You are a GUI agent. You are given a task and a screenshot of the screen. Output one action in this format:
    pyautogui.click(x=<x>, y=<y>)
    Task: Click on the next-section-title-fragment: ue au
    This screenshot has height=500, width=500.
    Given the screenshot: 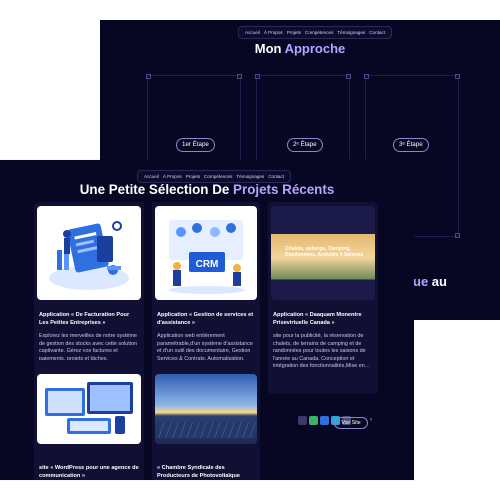 What is the action you would take?
    pyautogui.click(x=430, y=281)
    